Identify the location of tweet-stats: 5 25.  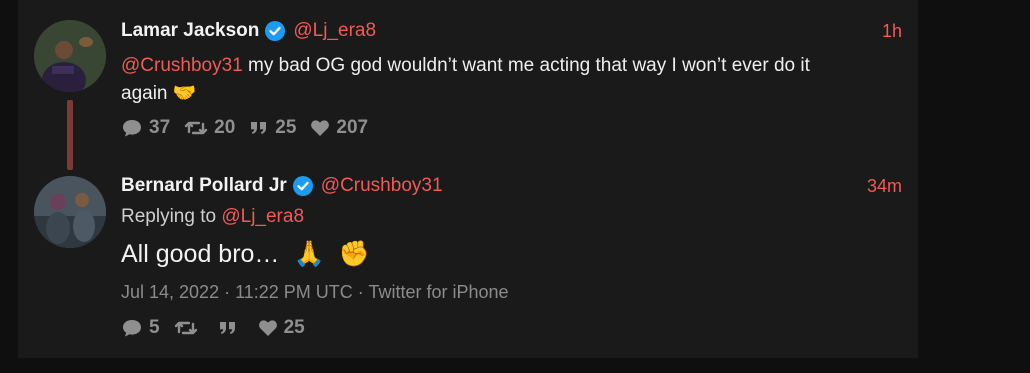
(220, 328).